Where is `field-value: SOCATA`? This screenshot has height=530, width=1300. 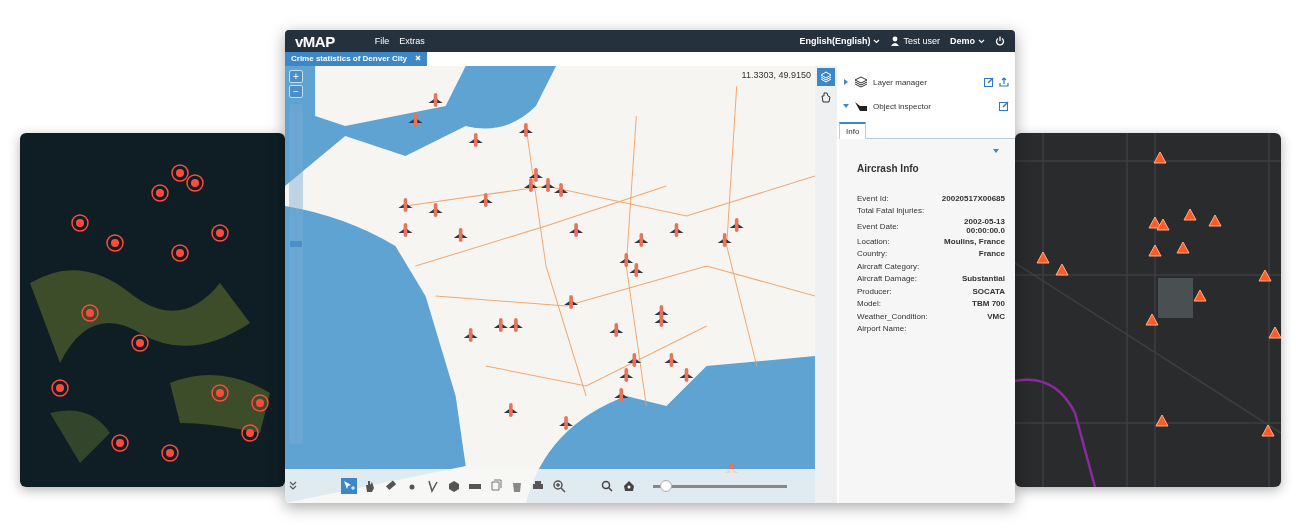 field-value: SOCATA is located at coordinates (988, 291).